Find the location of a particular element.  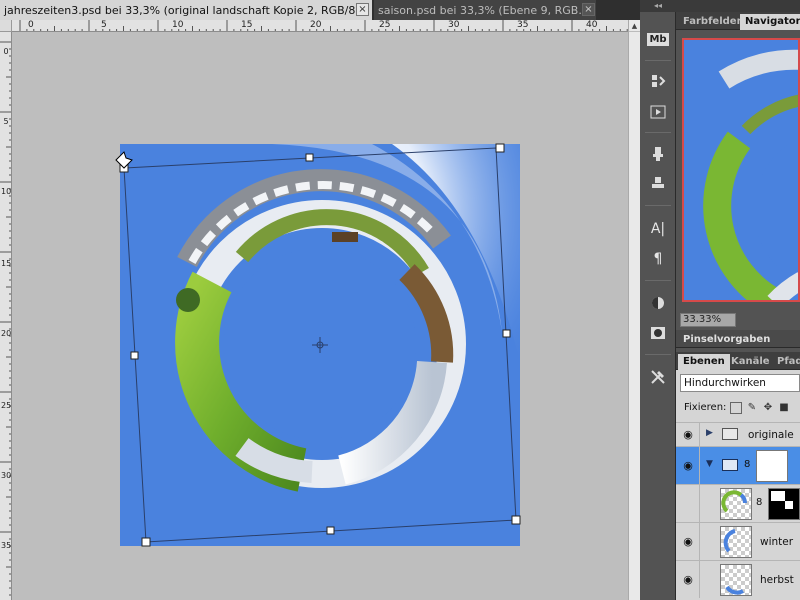

stamp-tool-presets-icon is located at coordinates (658, 183).